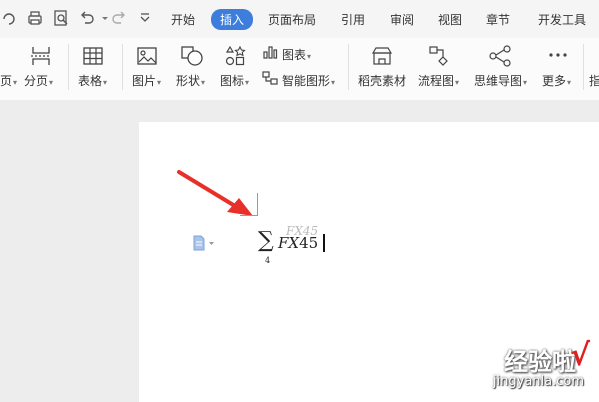 The width and height of the screenshot is (599, 402). Describe the element at coordinates (438, 56) in the screenshot. I see `flowchart-icon` at that location.